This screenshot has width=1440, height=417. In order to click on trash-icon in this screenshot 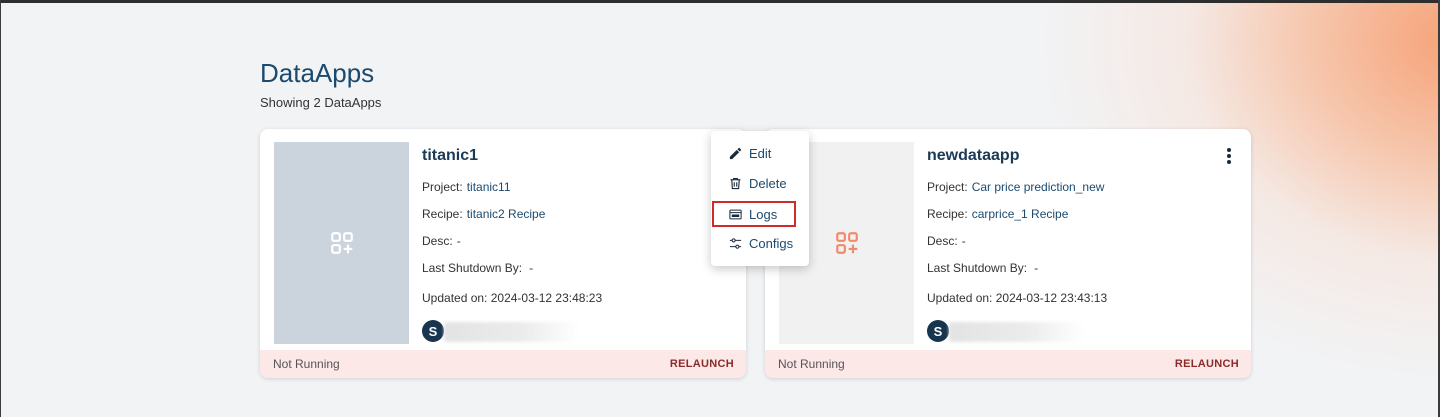, I will do `click(735, 183)`.